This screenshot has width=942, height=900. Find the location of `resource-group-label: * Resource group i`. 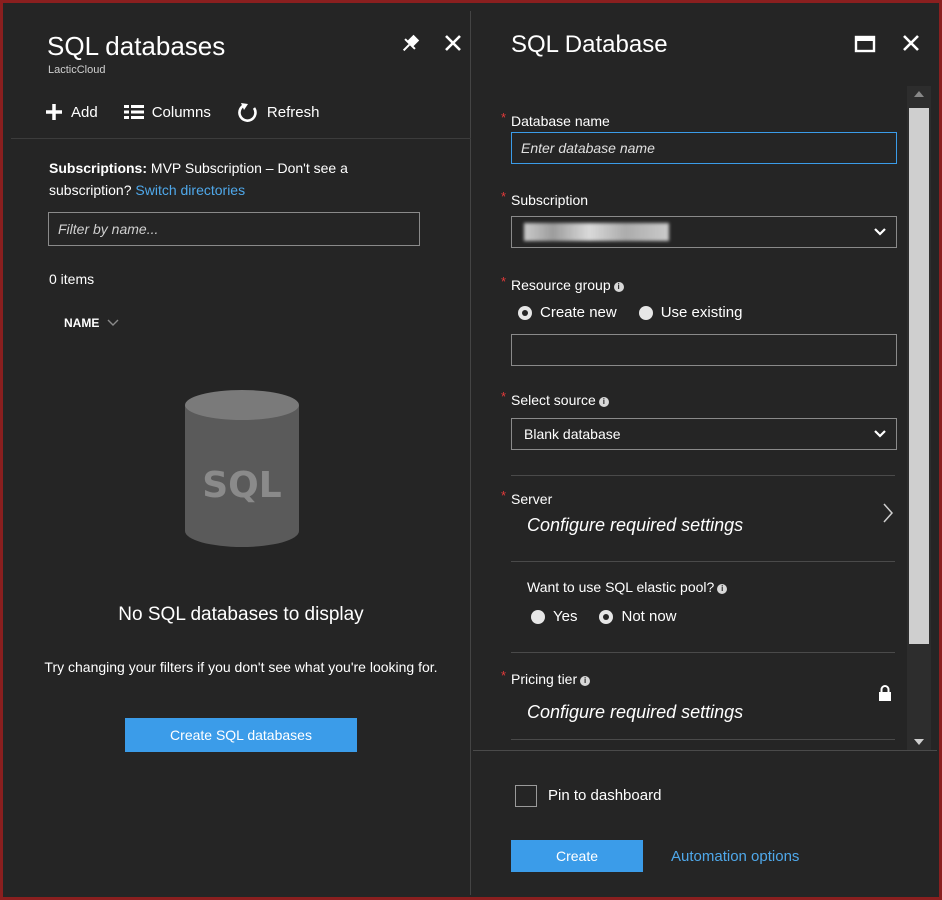

resource-group-label: * Resource group i is located at coordinates (562, 283).